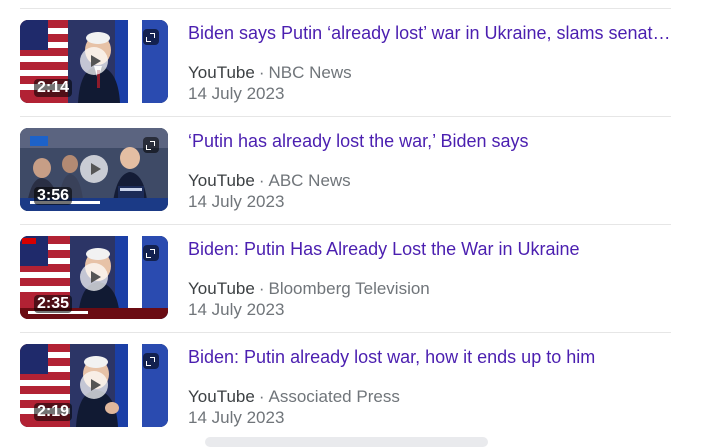  Describe the element at coordinates (334, 396) in the screenshot. I see `video-channel: Associated Press` at that location.